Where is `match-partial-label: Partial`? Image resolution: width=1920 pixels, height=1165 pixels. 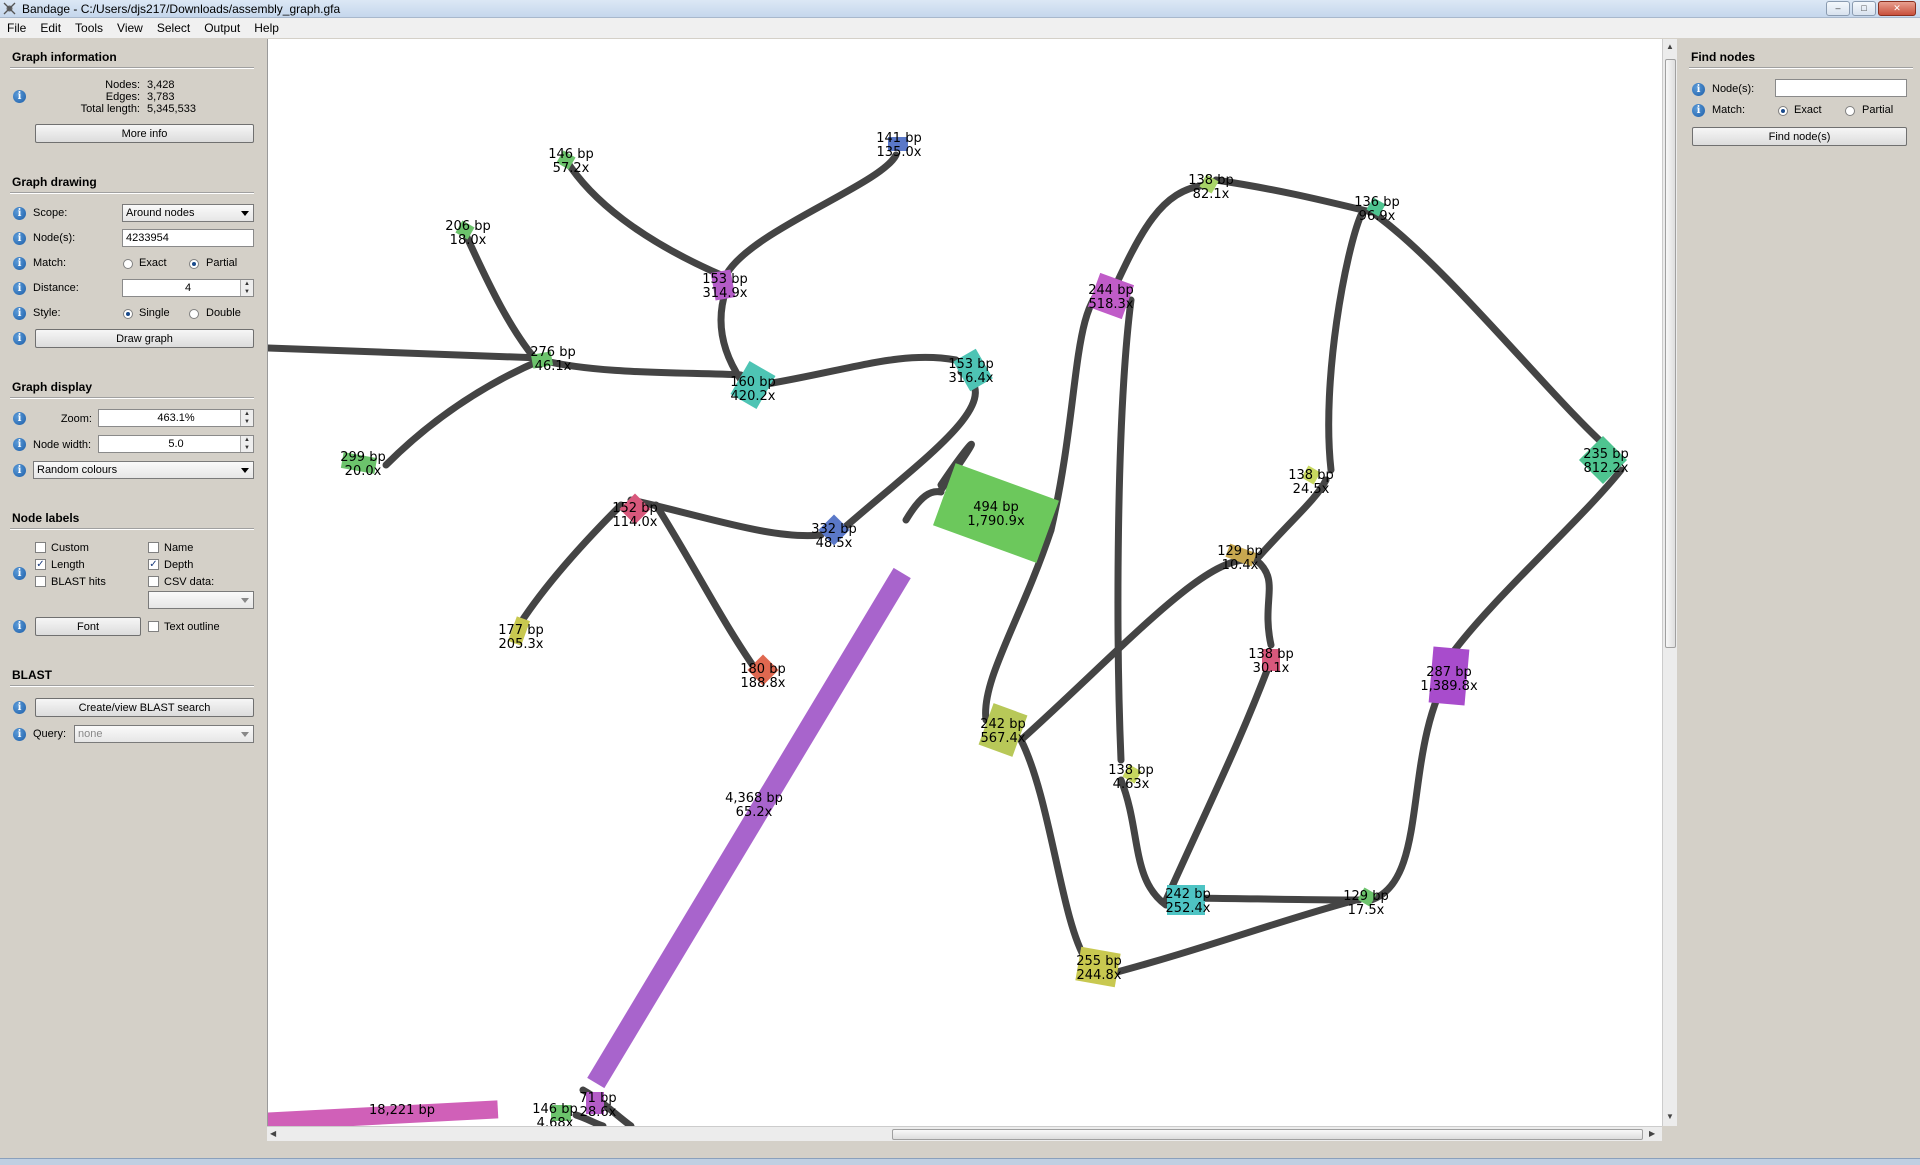
match-partial-label: Partial is located at coordinates (222, 263).